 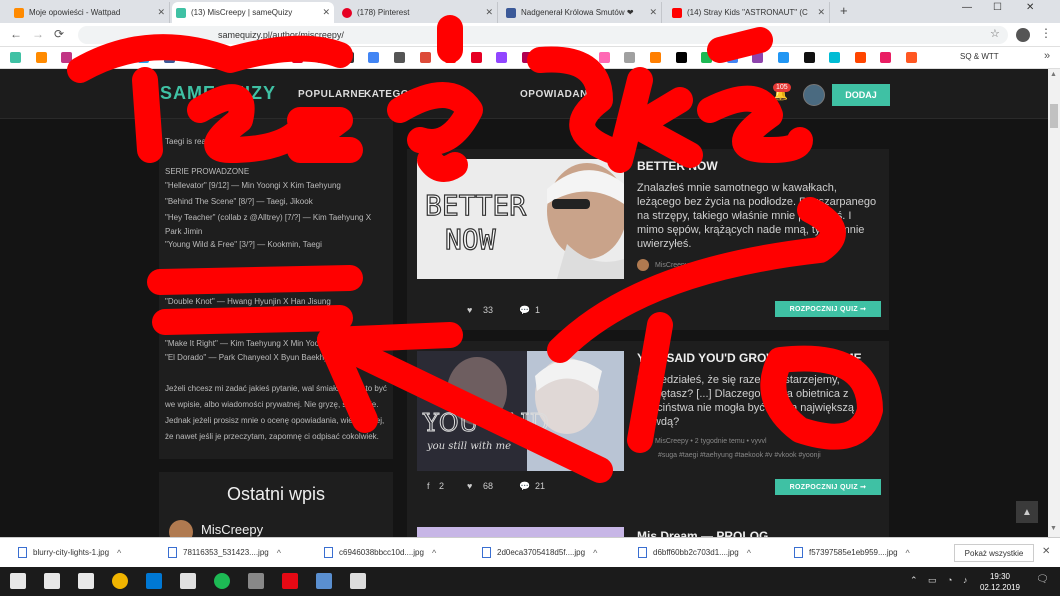 What do you see at coordinates (181, 528) in the screenshot?
I see `author-avatar` at bounding box center [181, 528].